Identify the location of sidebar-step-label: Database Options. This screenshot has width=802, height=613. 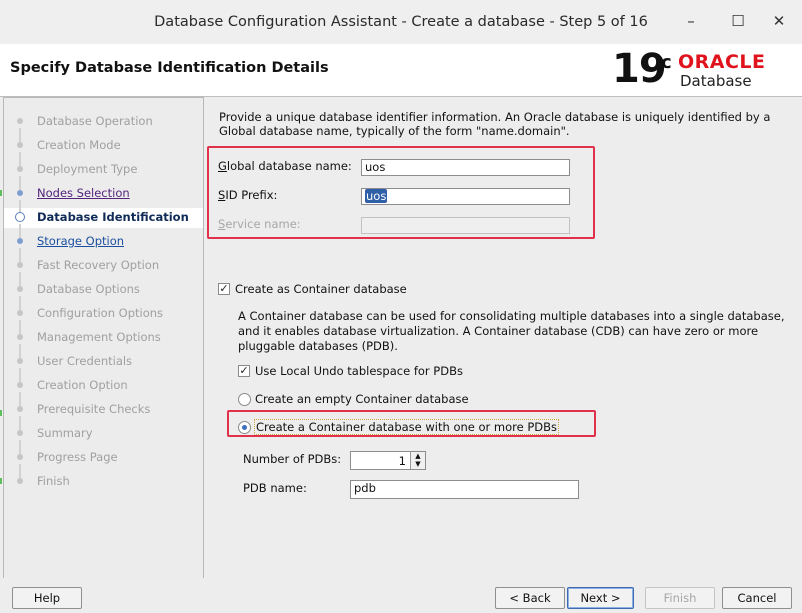
(88, 289).